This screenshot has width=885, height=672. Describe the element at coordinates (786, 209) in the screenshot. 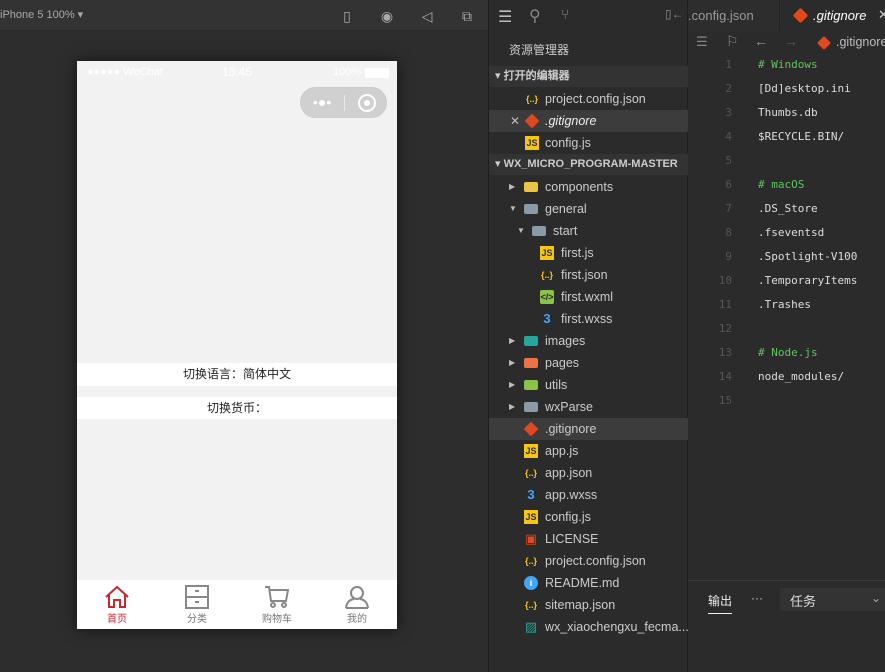

I see `code-line: 7 .DS_Store` at that location.